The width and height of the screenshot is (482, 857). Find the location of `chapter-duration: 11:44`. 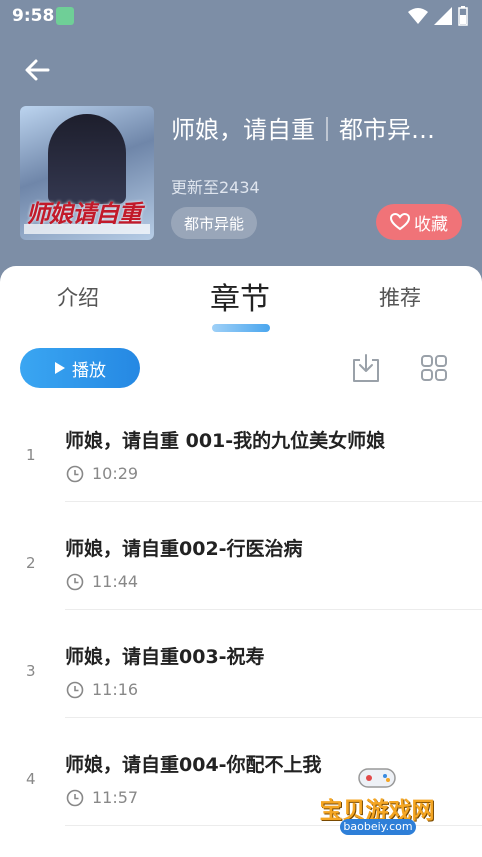

chapter-duration: 11:44 is located at coordinates (115, 581).